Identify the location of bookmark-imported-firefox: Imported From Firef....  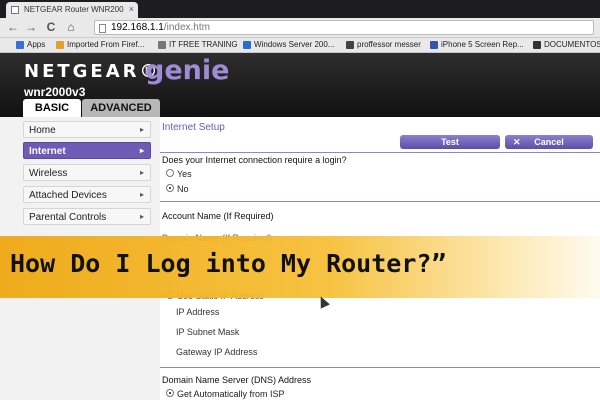
(100, 45).